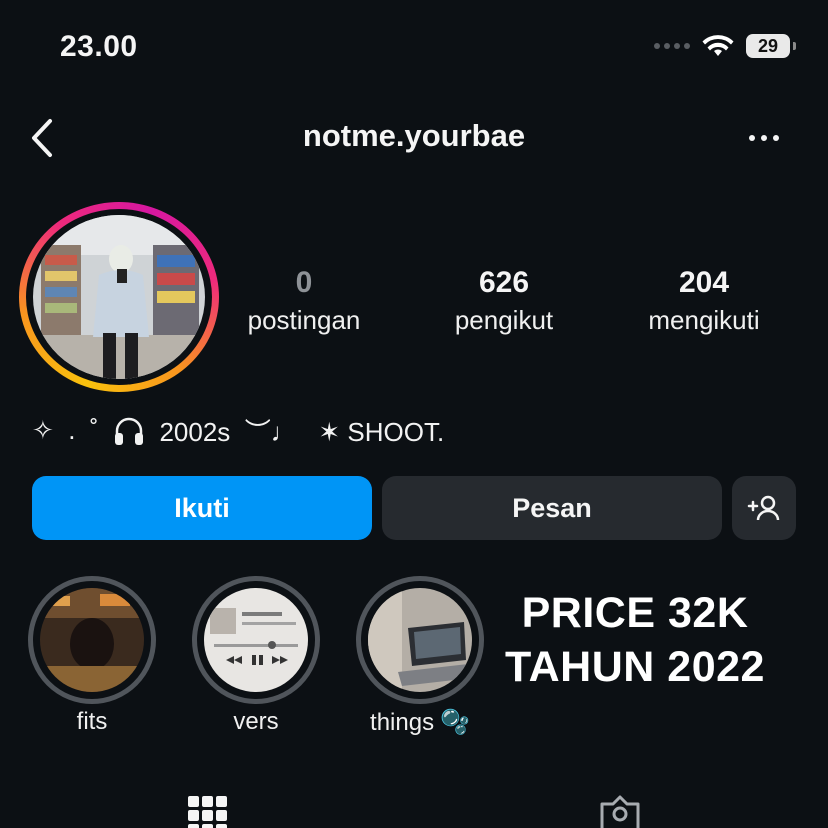 The image size is (828, 828). Describe the element at coordinates (752, 138) in the screenshot. I see `more-icon` at that location.